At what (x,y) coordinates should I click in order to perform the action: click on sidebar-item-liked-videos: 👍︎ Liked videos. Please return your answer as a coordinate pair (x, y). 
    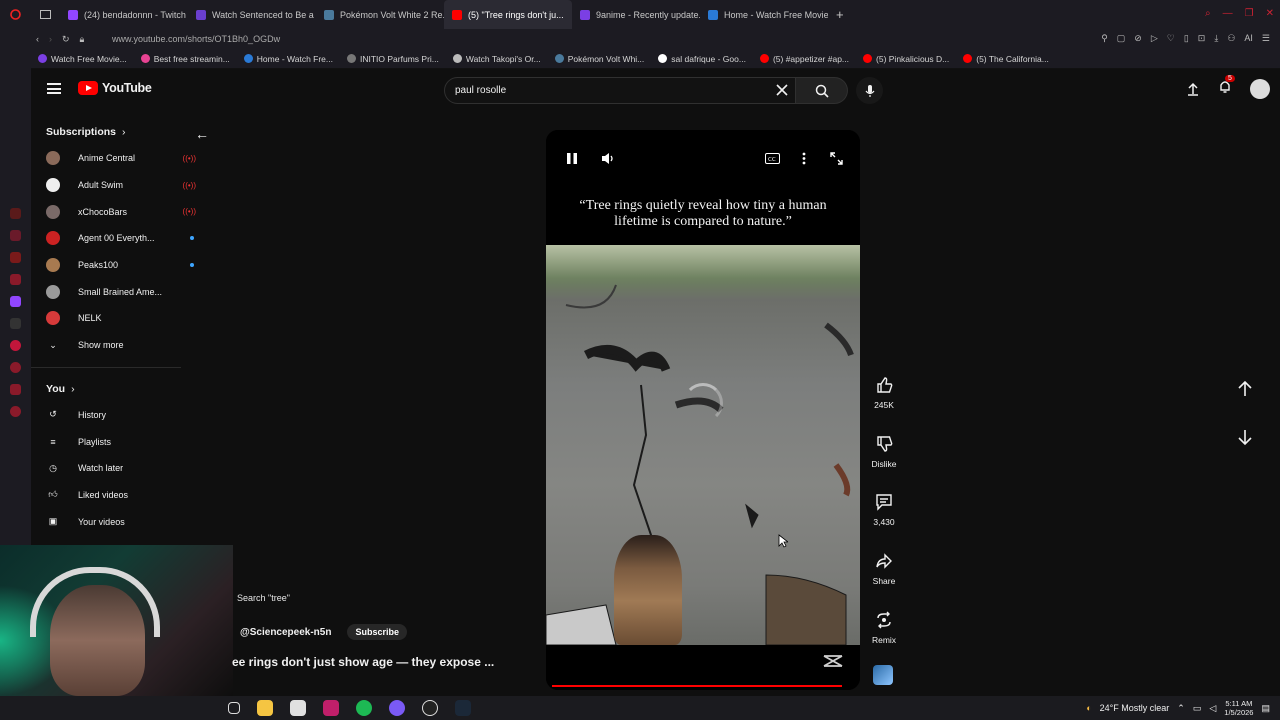
    Looking at the image, I should click on (122, 495).